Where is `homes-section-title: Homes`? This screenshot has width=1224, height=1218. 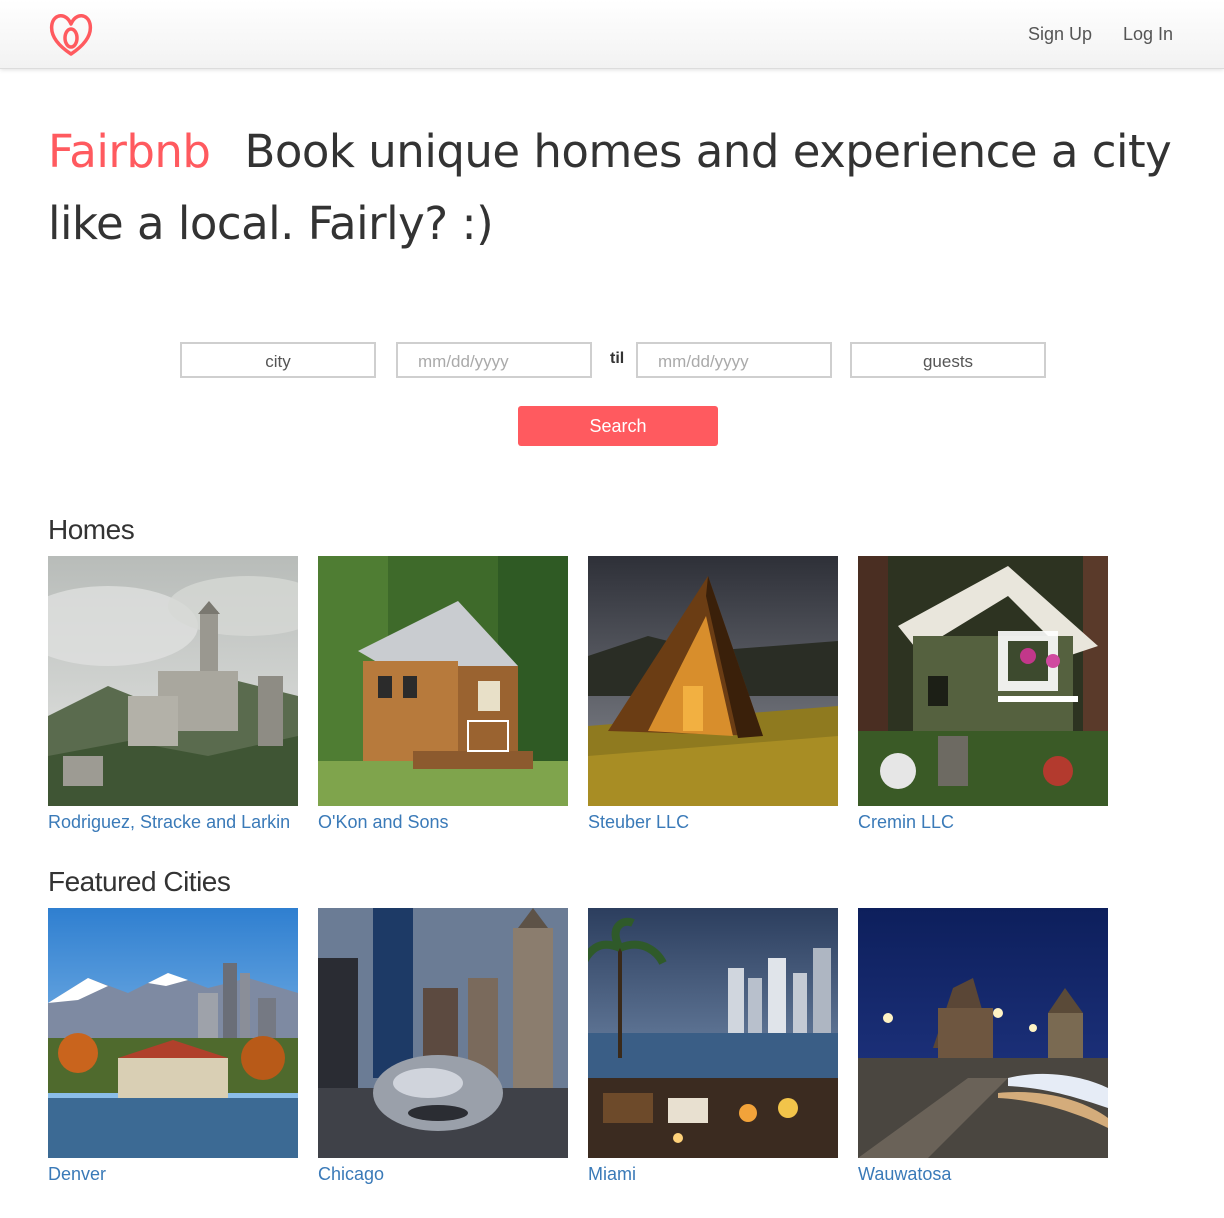
homes-section-title: Homes is located at coordinates (91, 529).